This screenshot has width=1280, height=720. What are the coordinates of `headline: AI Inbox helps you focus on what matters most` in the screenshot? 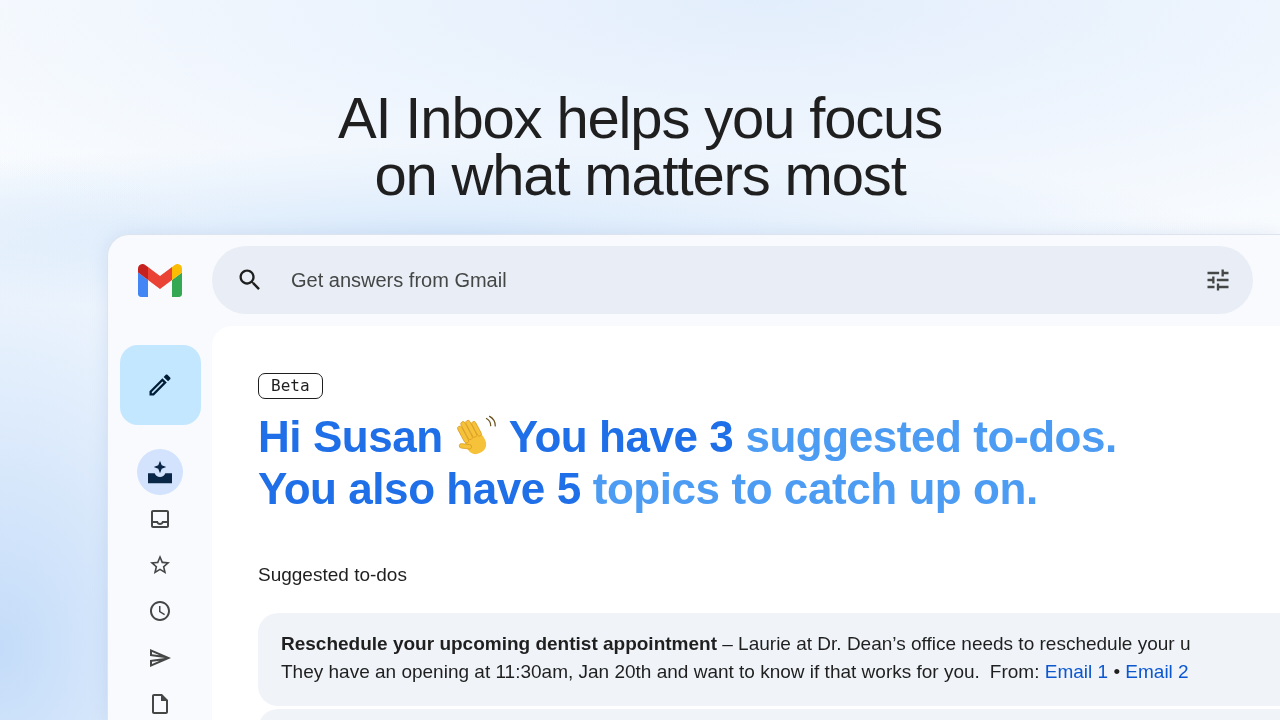 It's located at (640, 146).